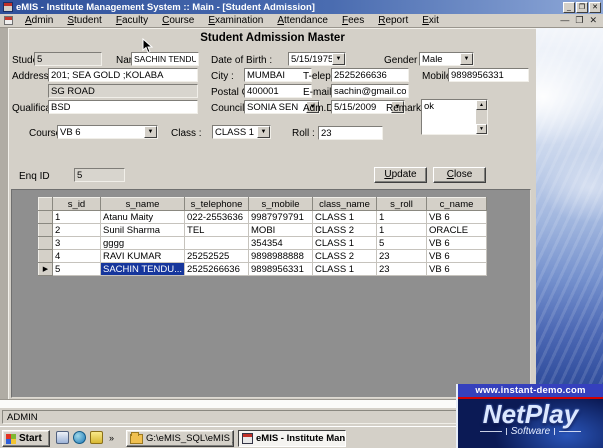  What do you see at coordinates (178, 20) in the screenshot?
I see `menu-item-course: Course` at bounding box center [178, 20].